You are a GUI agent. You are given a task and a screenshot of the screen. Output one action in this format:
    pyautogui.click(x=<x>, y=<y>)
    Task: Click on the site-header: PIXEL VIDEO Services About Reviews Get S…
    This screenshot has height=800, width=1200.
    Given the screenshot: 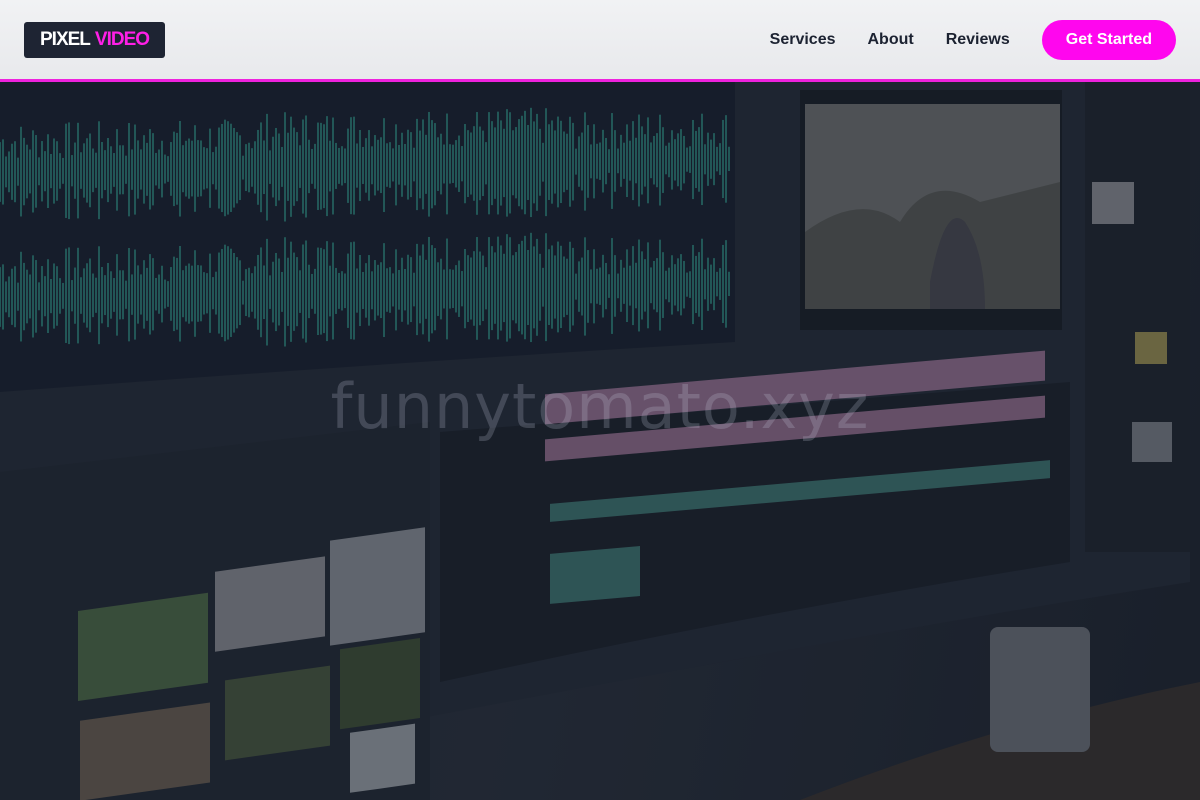 What is the action you would take?
    pyautogui.click(x=600, y=41)
    